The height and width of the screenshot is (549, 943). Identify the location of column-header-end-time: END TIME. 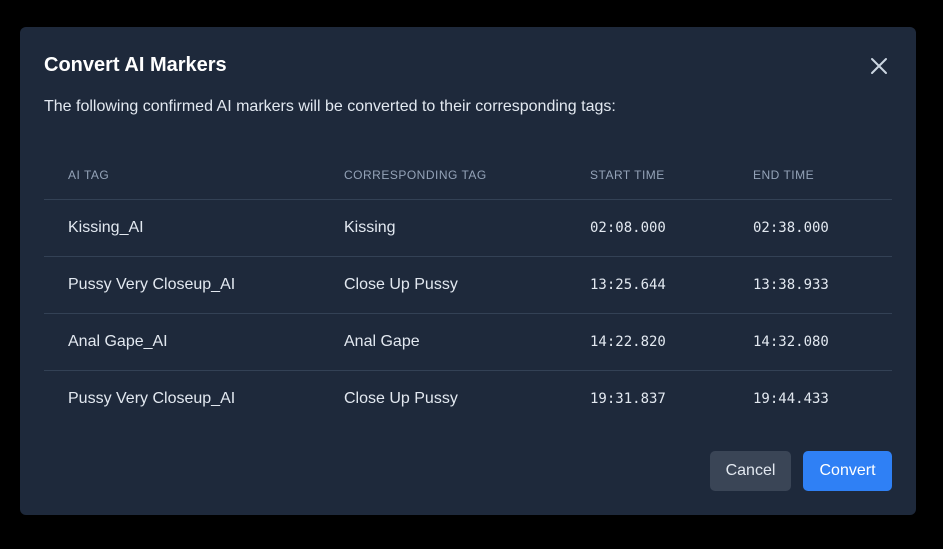
(810, 175).